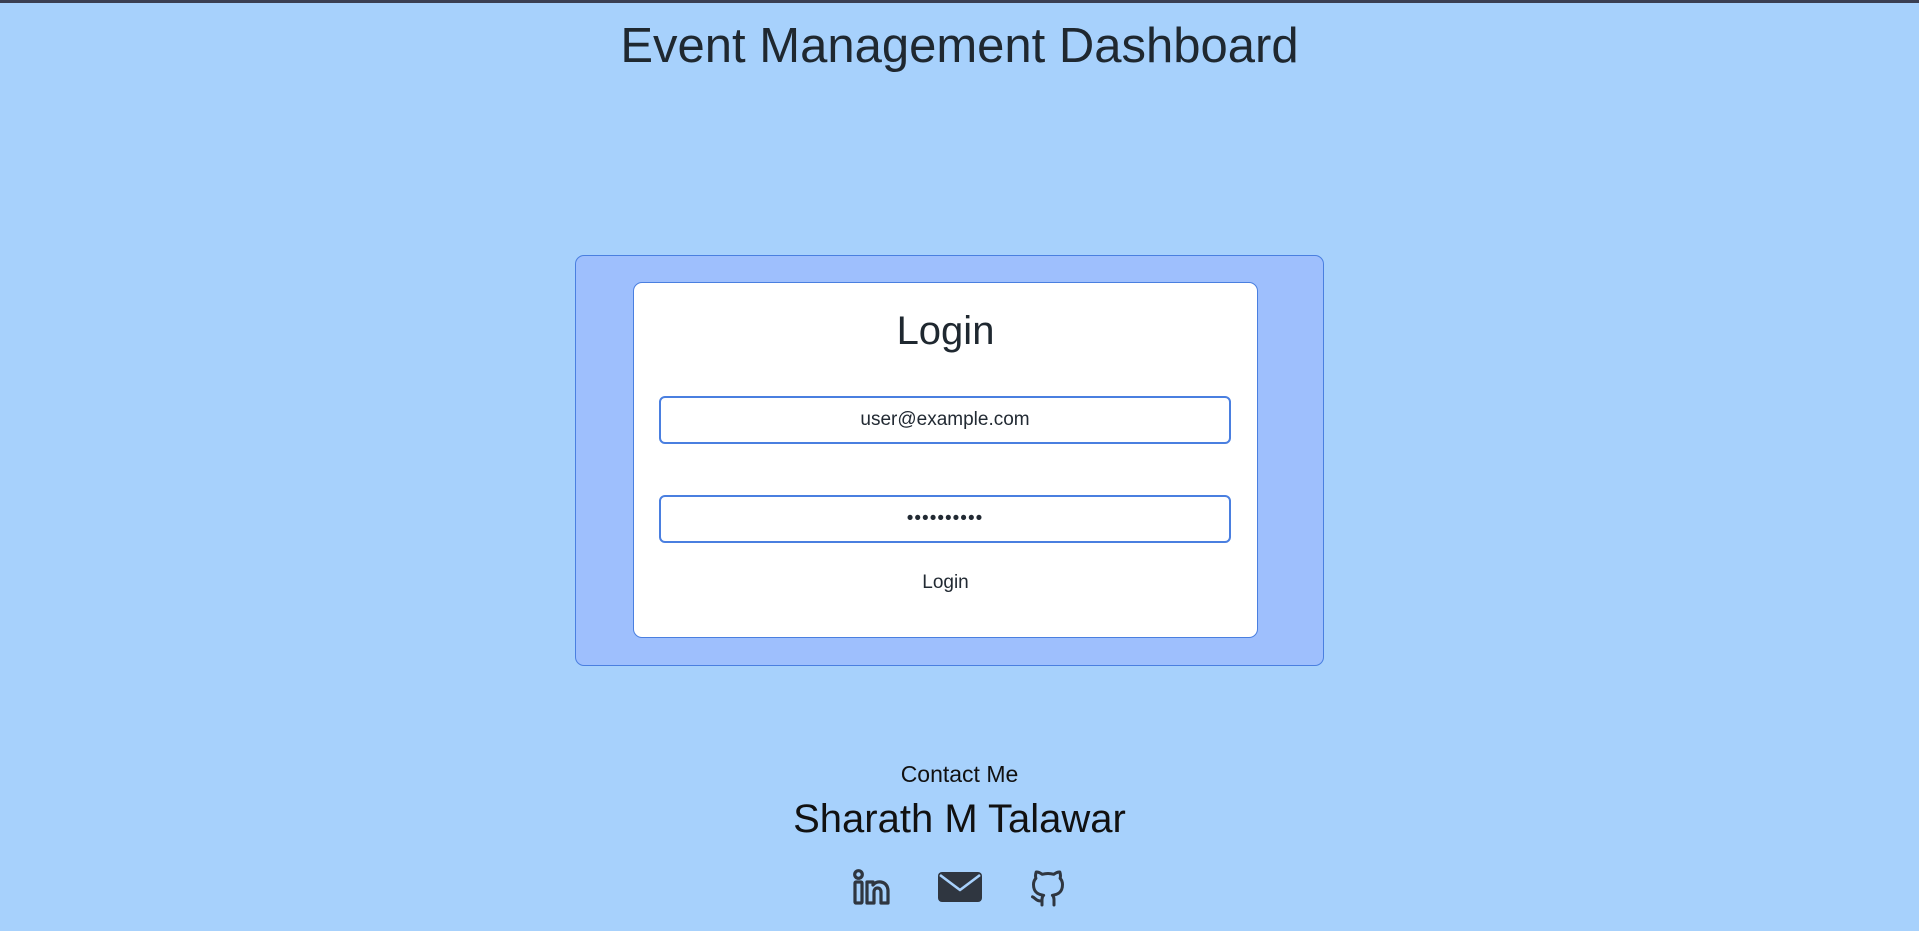  What do you see at coordinates (959, 774) in the screenshot?
I see `contact-label: Contact Me` at bounding box center [959, 774].